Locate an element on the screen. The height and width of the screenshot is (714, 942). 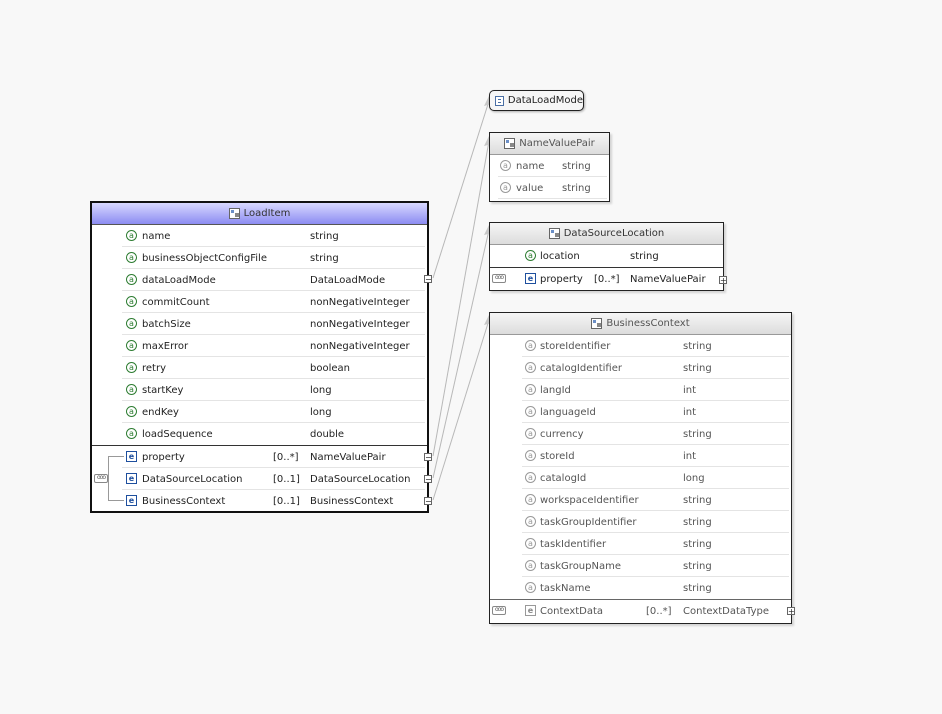
attribute-type: boolean is located at coordinates (330, 368).